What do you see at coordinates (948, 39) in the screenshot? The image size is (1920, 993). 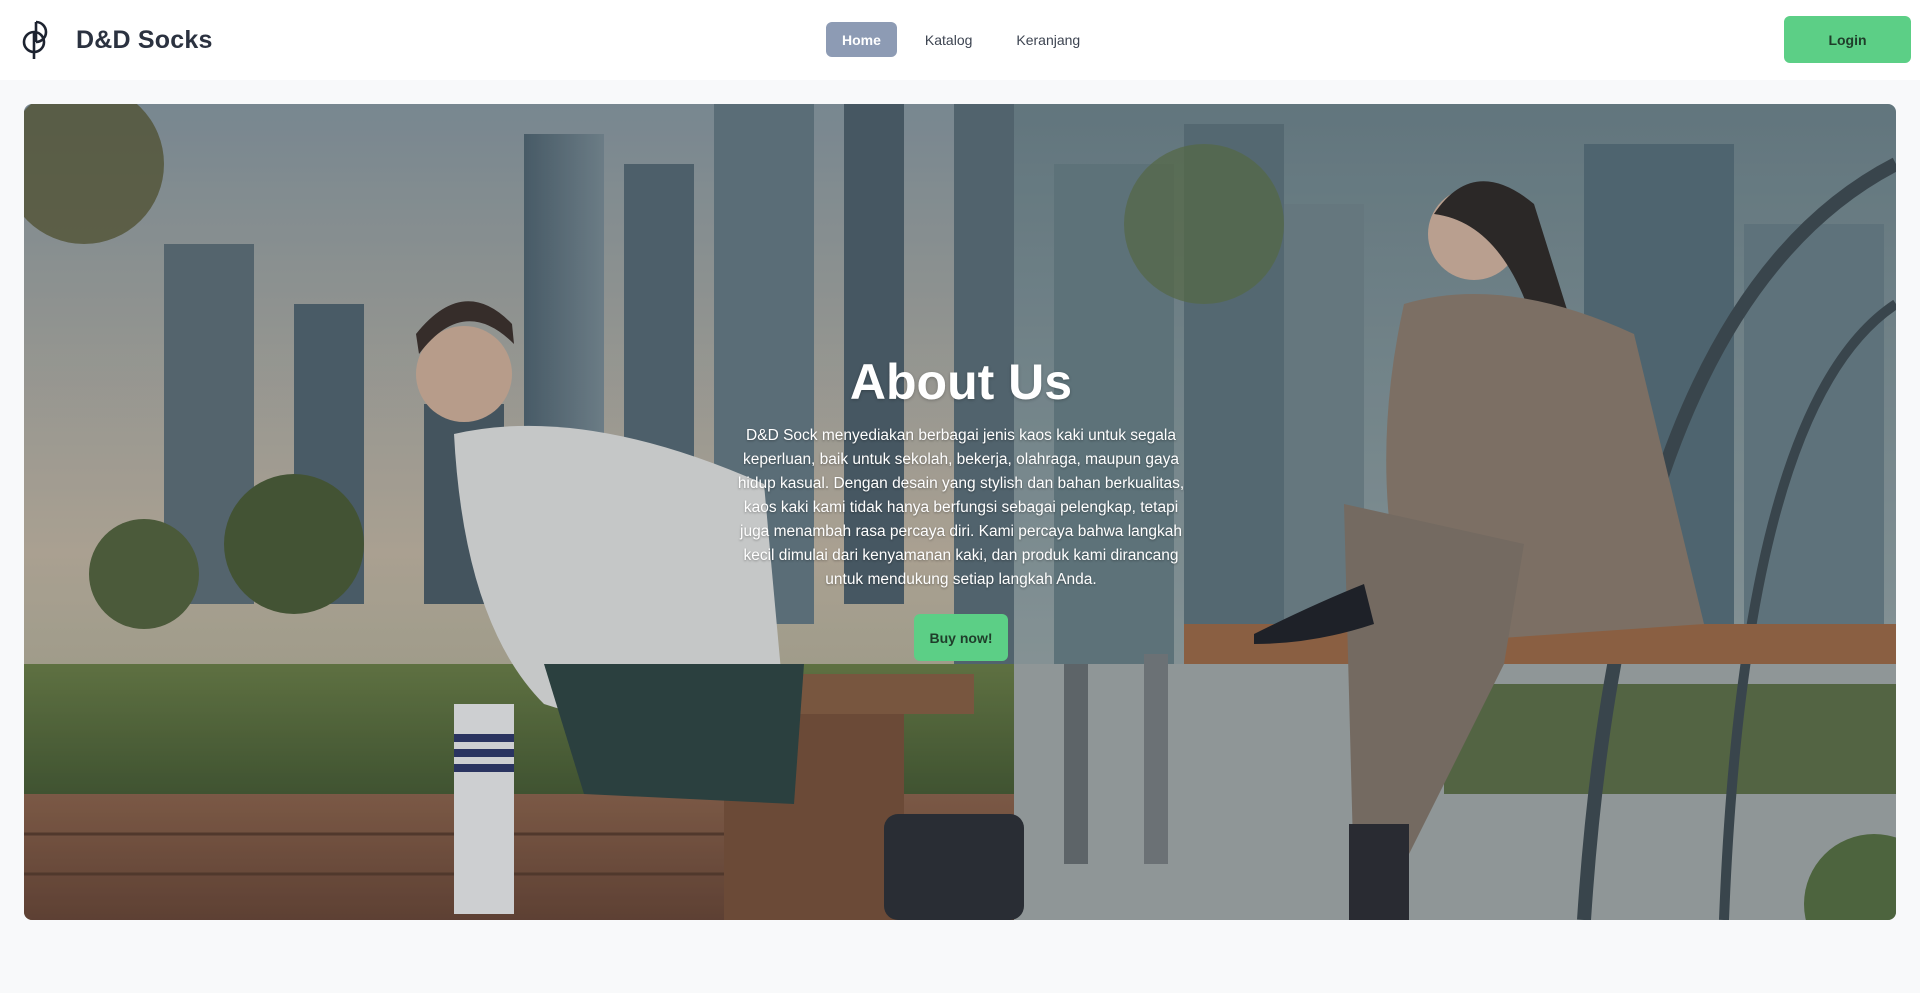 I see `nav-link-katalog: Katalog` at bounding box center [948, 39].